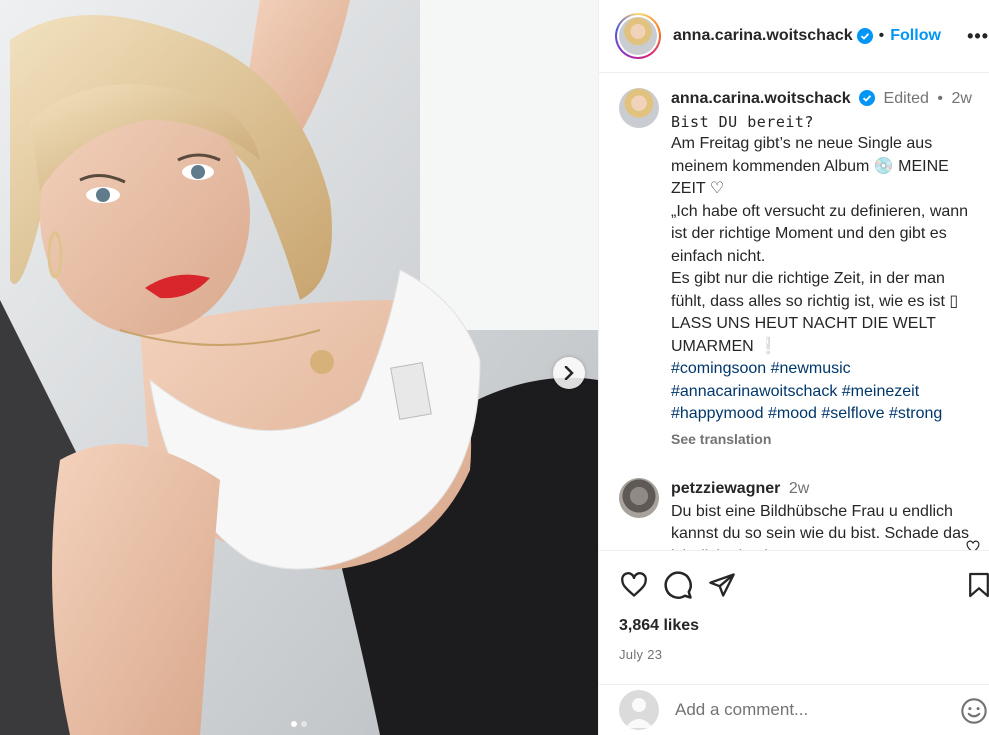 The image size is (989, 735). Describe the element at coordinates (763, 36) in the screenshot. I see `author-username: anna.carina.woitschack` at that location.